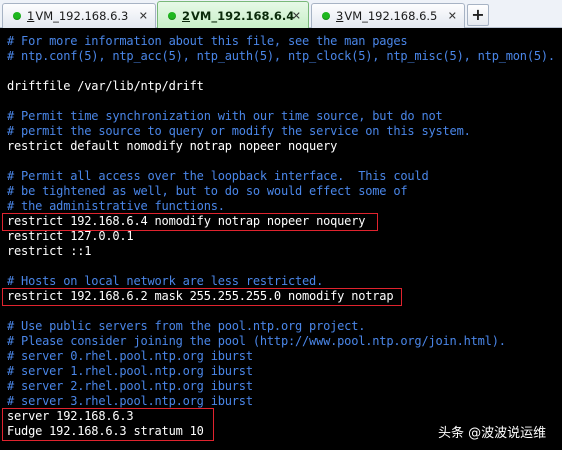 The height and width of the screenshot is (450, 562). What do you see at coordinates (202, 297) in the screenshot?
I see `highlight-restrict-network` at bounding box center [202, 297].